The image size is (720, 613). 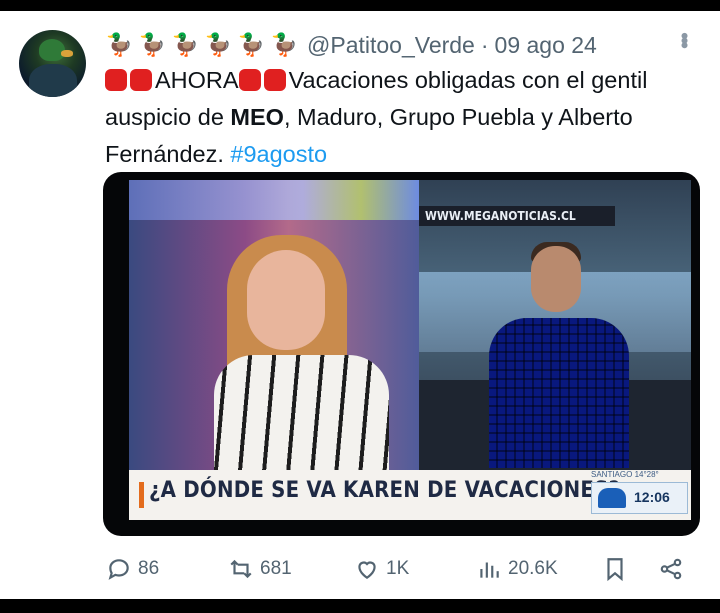 I want to click on avatar-duck-head, so click(x=52, y=50).